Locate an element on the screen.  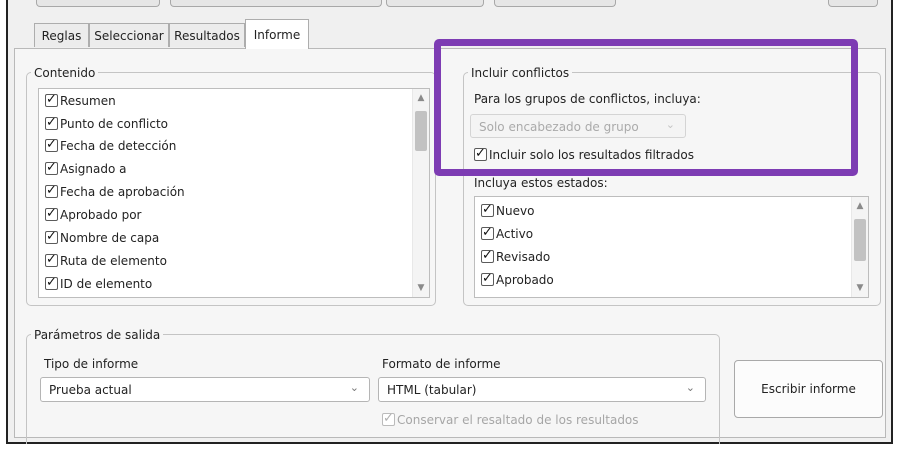
report-type-select: Prueba actual ⌄ is located at coordinates (205, 389).